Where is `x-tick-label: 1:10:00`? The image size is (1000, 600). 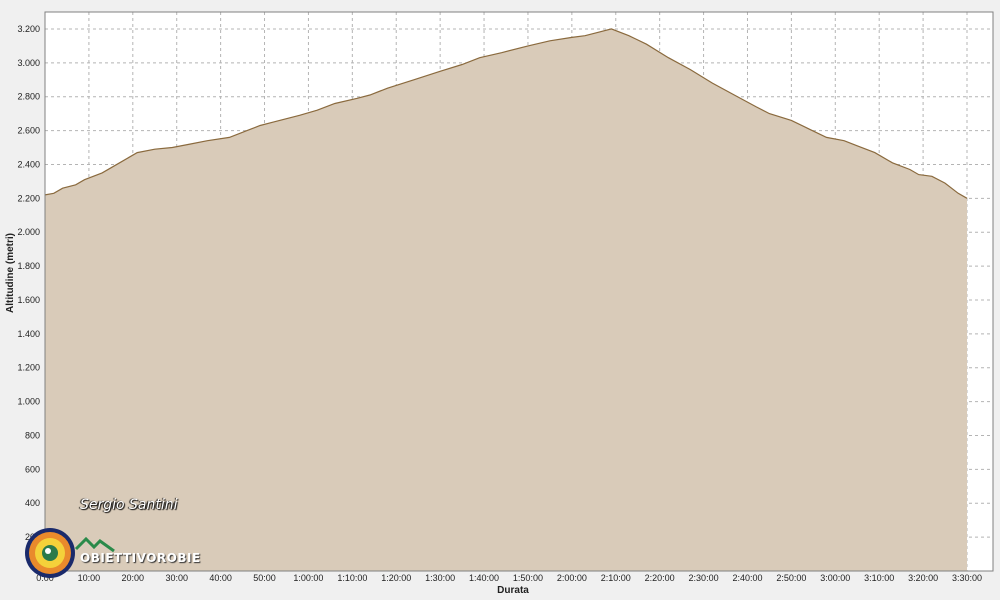
x-tick-label: 1:10:00 is located at coordinates (352, 578).